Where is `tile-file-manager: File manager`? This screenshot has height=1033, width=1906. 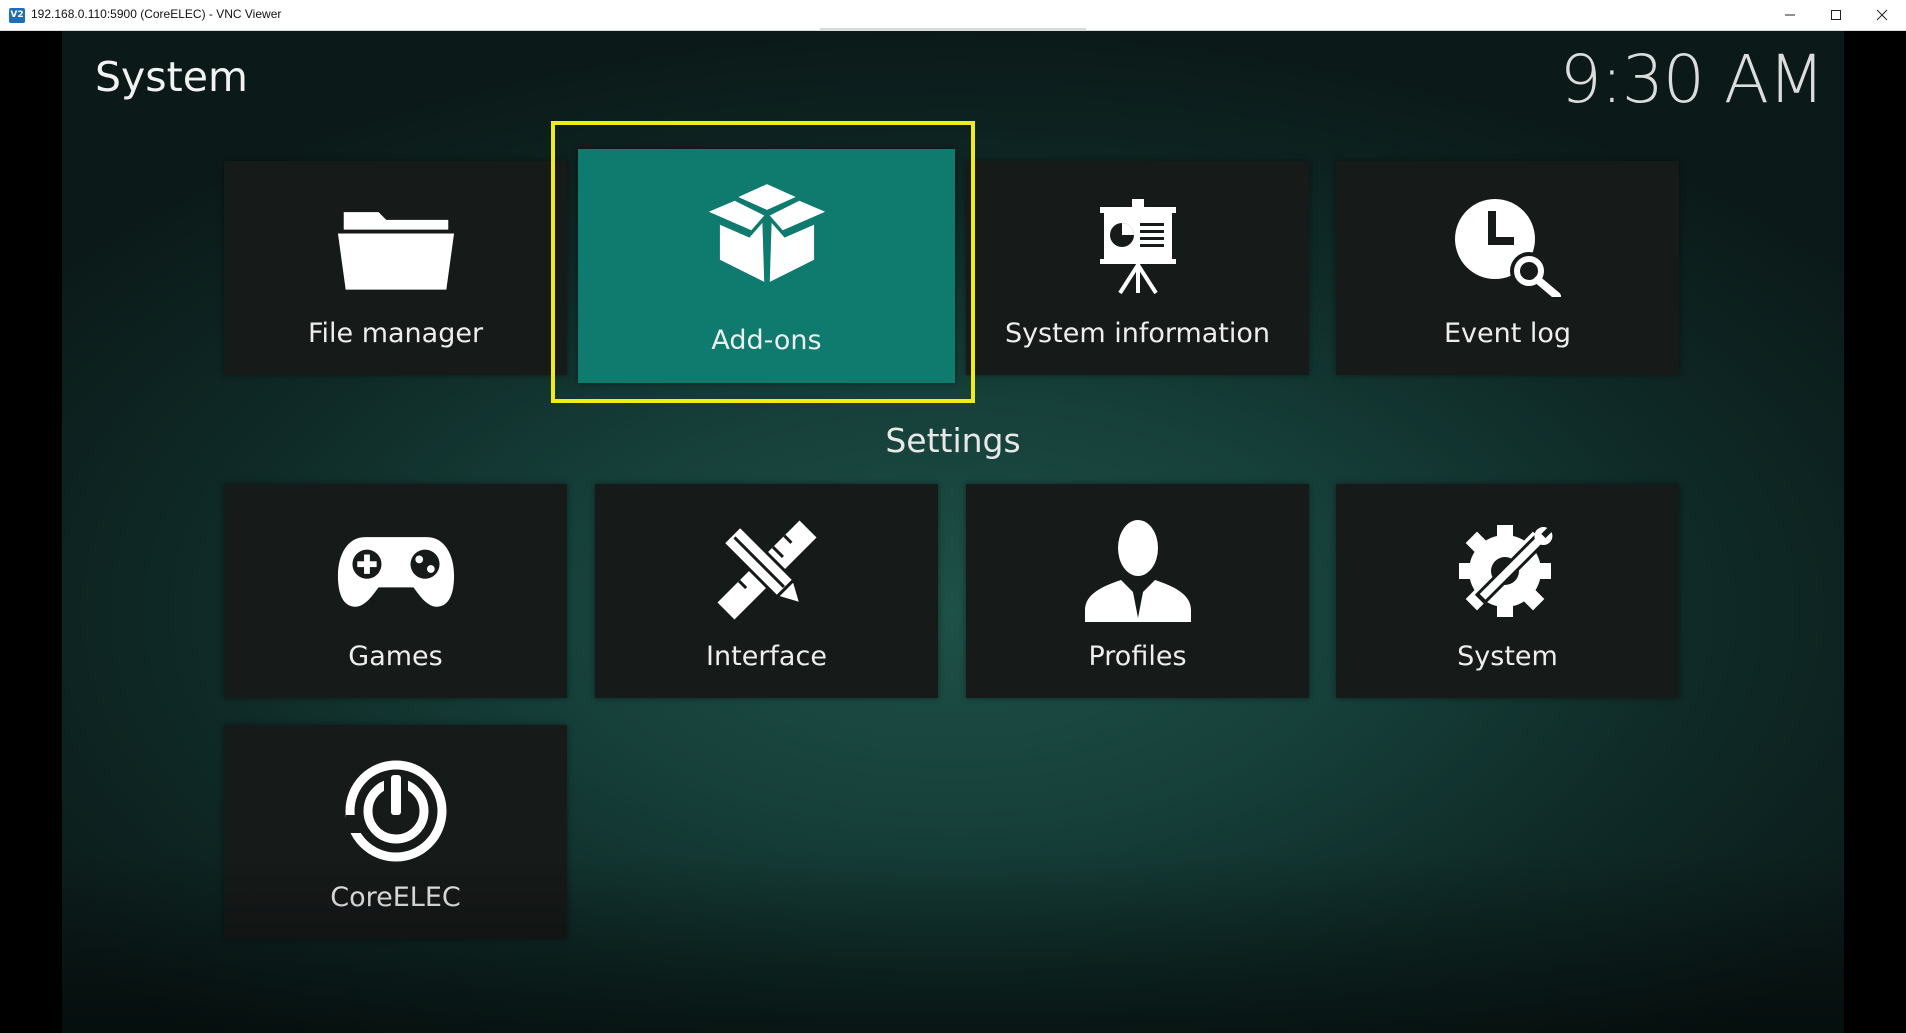
tile-file-manager: File manager is located at coordinates (395, 268).